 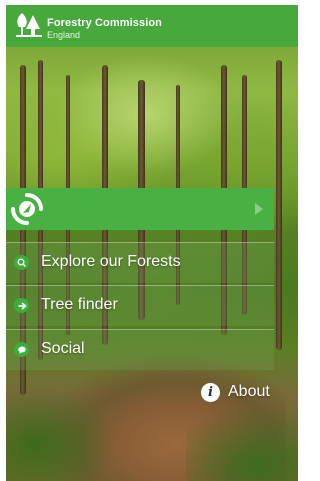 What do you see at coordinates (29, 25) in the screenshot?
I see `tree-logo-icon` at bounding box center [29, 25].